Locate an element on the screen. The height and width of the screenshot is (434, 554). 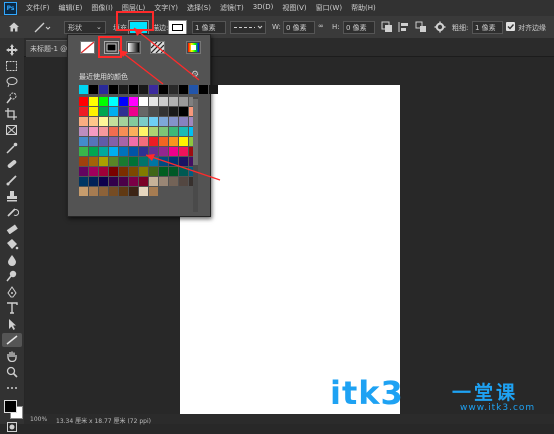
pen-tool-icon is located at coordinates (12, 292).